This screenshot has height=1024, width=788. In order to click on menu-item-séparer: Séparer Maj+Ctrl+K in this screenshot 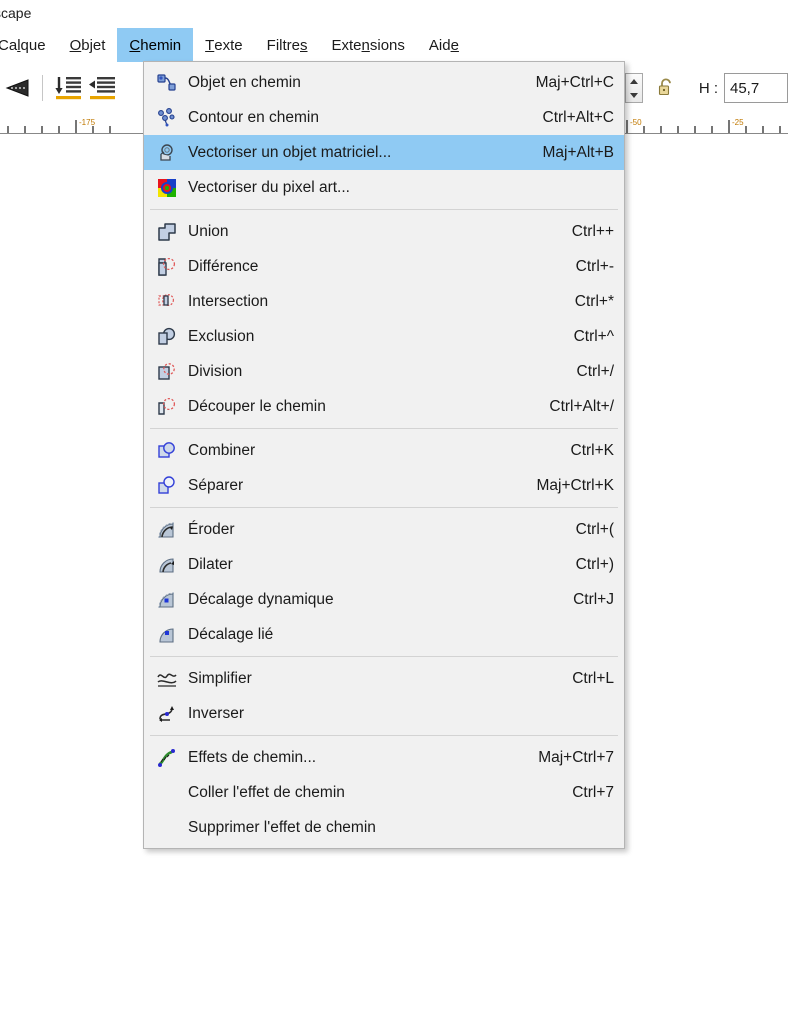, I will do `click(384, 485)`.